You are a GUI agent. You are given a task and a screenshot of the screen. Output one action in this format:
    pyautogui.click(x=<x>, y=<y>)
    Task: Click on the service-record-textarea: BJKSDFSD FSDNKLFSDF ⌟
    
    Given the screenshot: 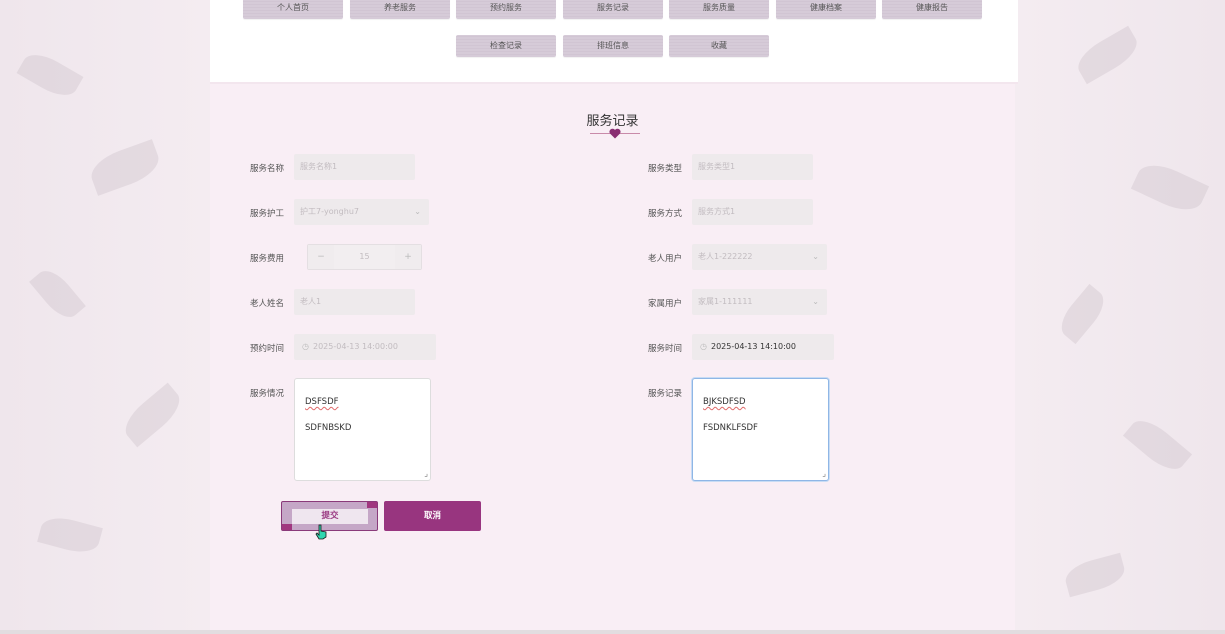 What is the action you would take?
    pyautogui.click(x=760, y=429)
    